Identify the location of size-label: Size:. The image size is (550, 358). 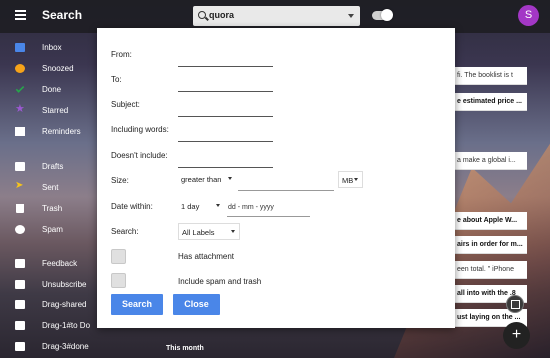
(120, 180).